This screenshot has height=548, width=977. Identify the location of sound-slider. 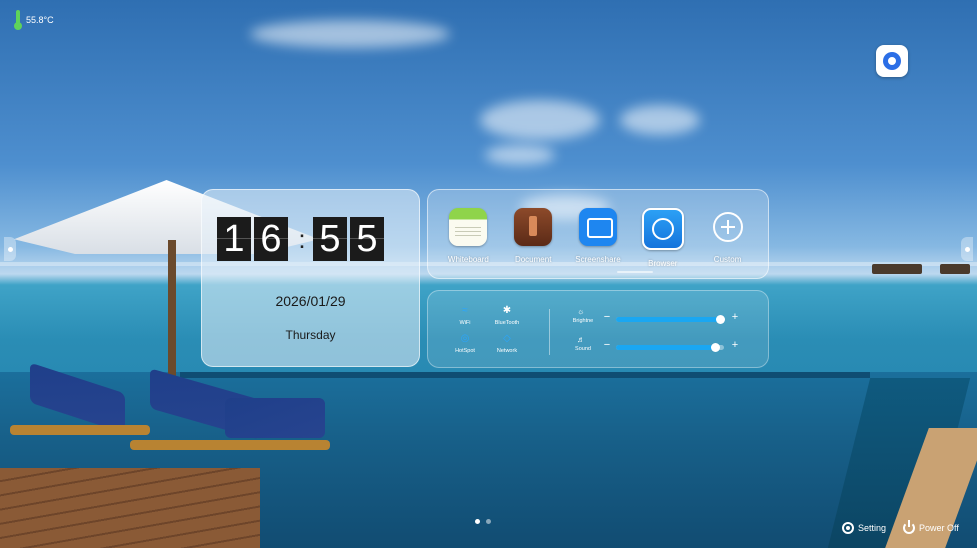
(670, 347).